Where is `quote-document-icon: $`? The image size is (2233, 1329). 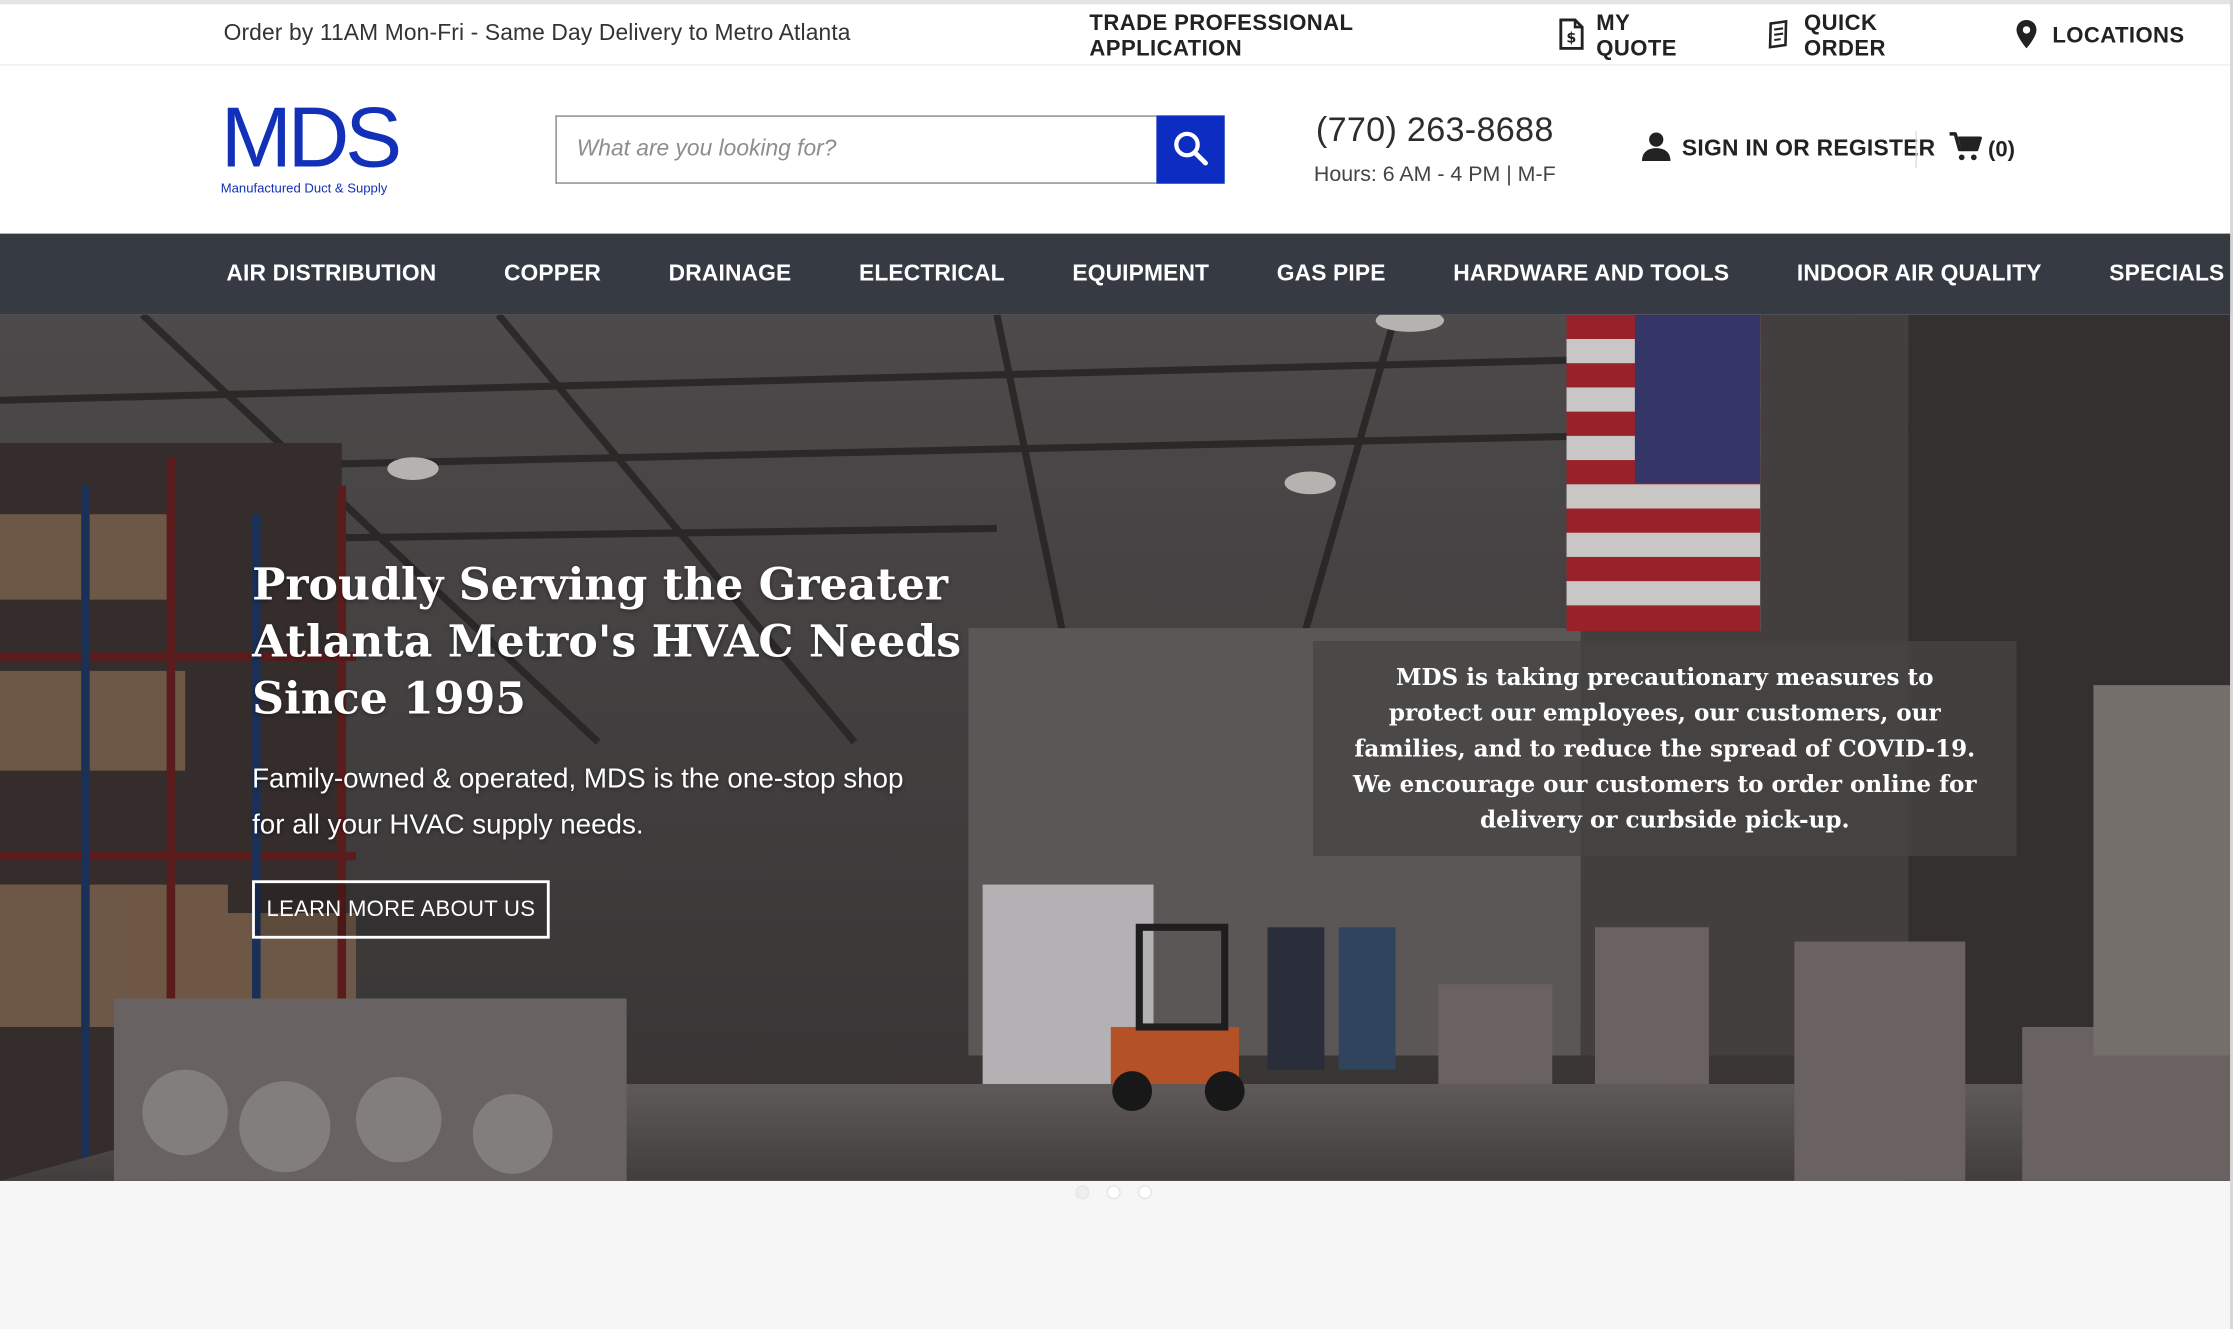 quote-document-icon: $ is located at coordinates (1570, 36).